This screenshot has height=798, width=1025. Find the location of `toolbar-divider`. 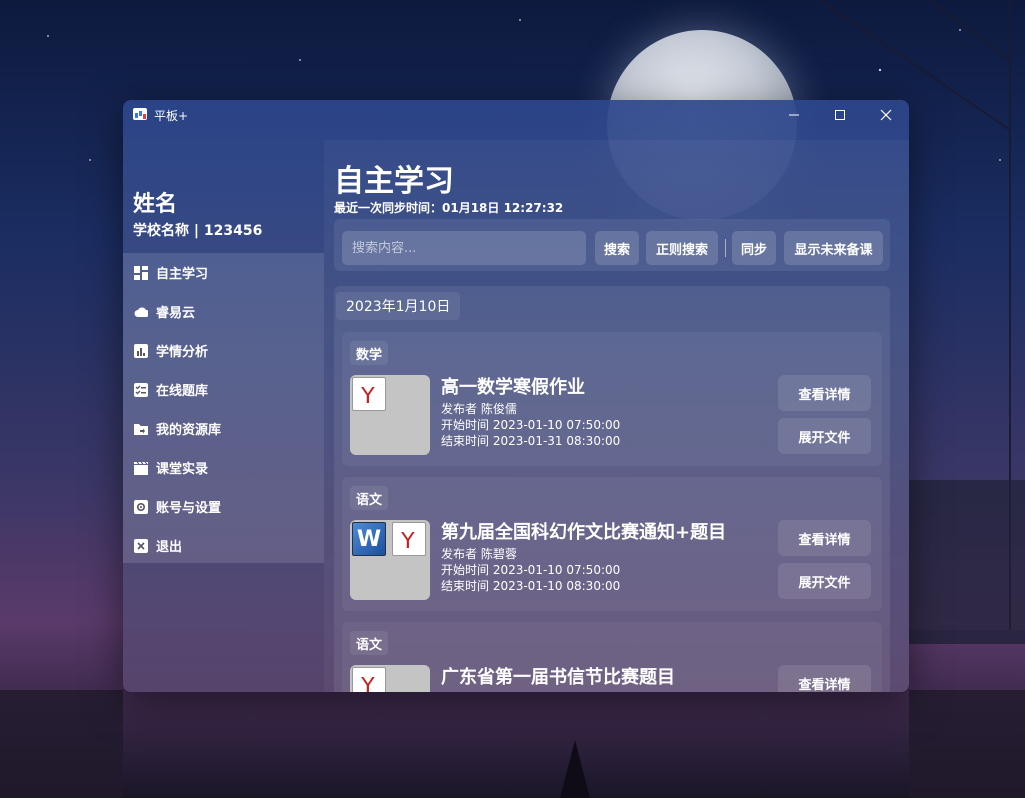

toolbar-divider is located at coordinates (725, 248).